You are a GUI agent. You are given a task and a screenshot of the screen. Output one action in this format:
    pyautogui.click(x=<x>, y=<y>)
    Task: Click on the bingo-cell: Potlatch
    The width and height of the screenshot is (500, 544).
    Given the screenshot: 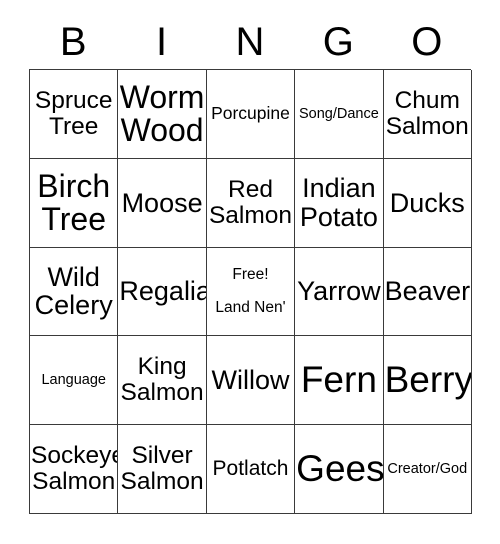 What is the action you would take?
    pyautogui.click(x=251, y=469)
    